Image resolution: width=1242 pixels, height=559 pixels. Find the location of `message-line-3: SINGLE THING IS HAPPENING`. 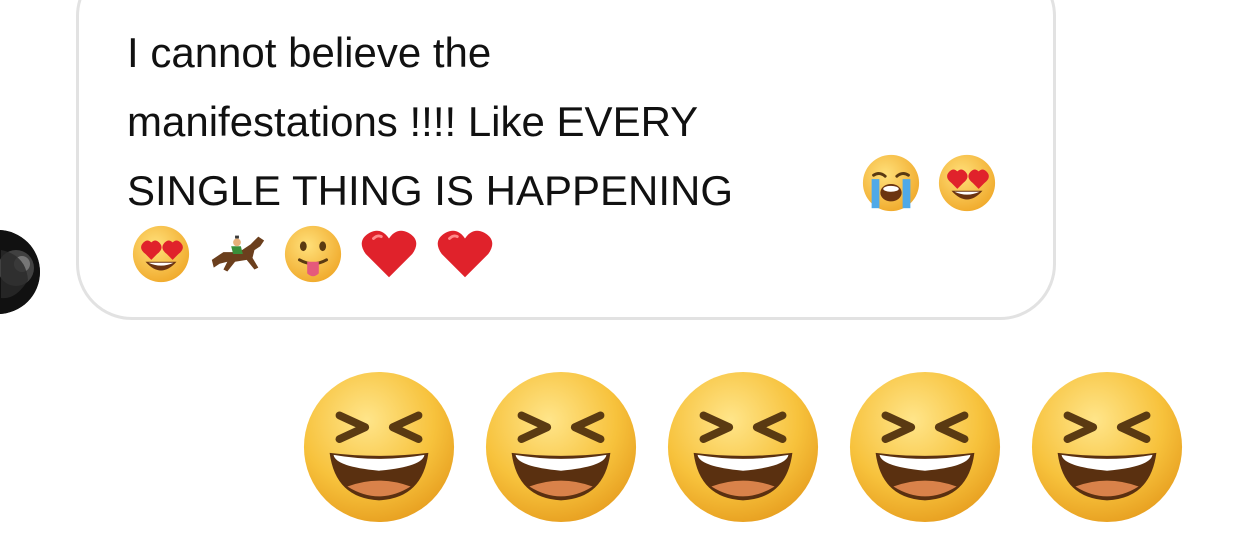

message-line-3: SINGLE THING IS HAPPENING is located at coordinates (430, 190).